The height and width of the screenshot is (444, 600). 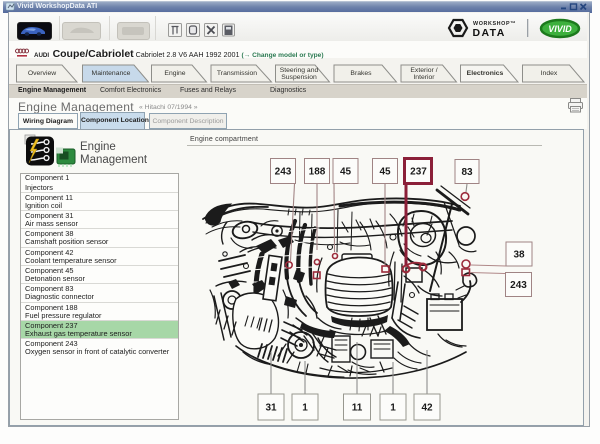 What do you see at coordinates (423, 70) in the screenshot?
I see `svg-text: Exterior /` at bounding box center [423, 70].